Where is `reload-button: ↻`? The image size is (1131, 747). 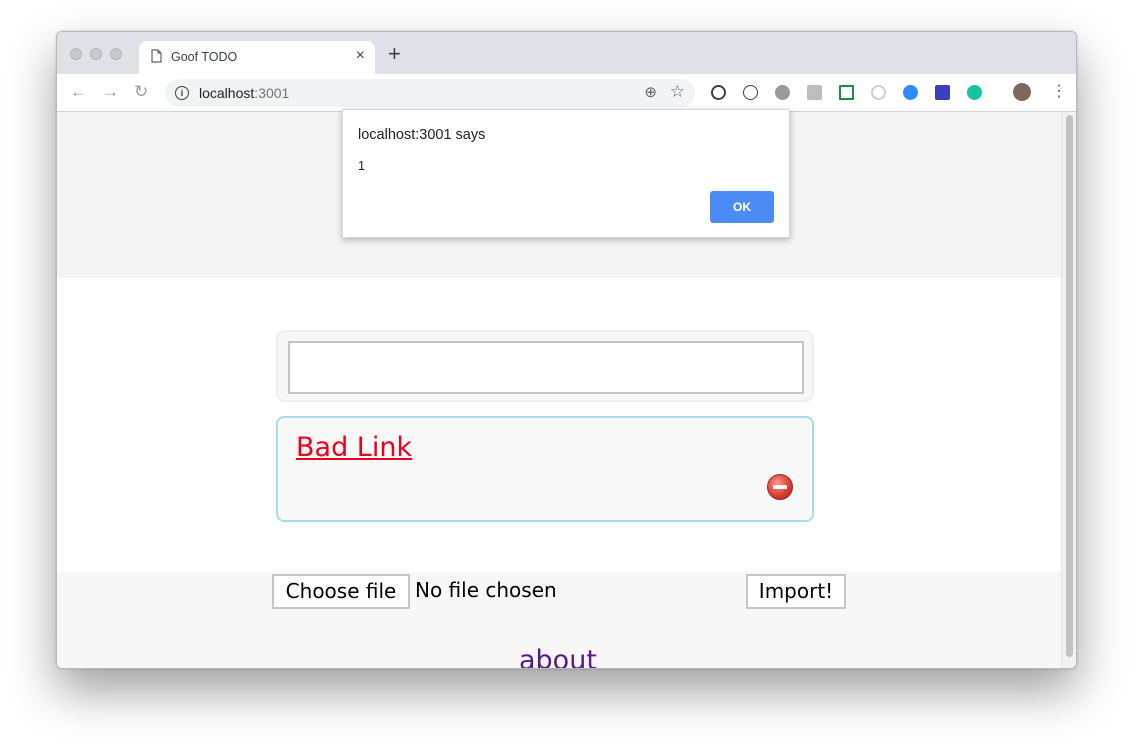
reload-button: ↻ is located at coordinates (141, 92).